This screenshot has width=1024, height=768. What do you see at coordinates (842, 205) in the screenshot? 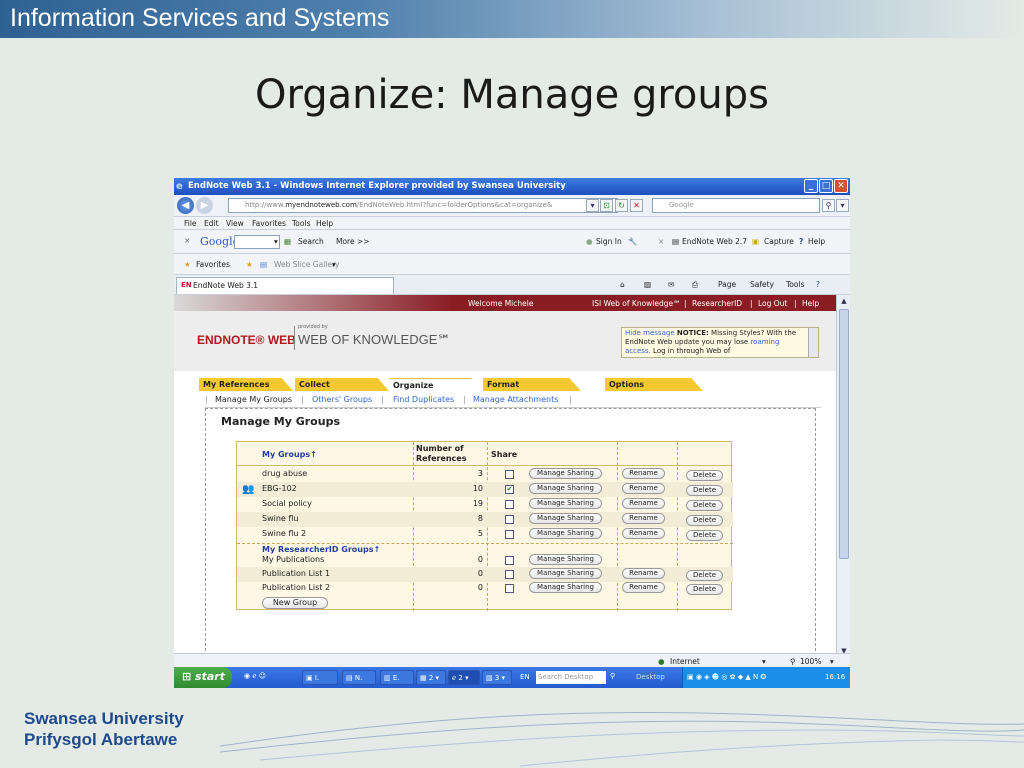
I see `search-options-icon: ▾` at bounding box center [842, 205].